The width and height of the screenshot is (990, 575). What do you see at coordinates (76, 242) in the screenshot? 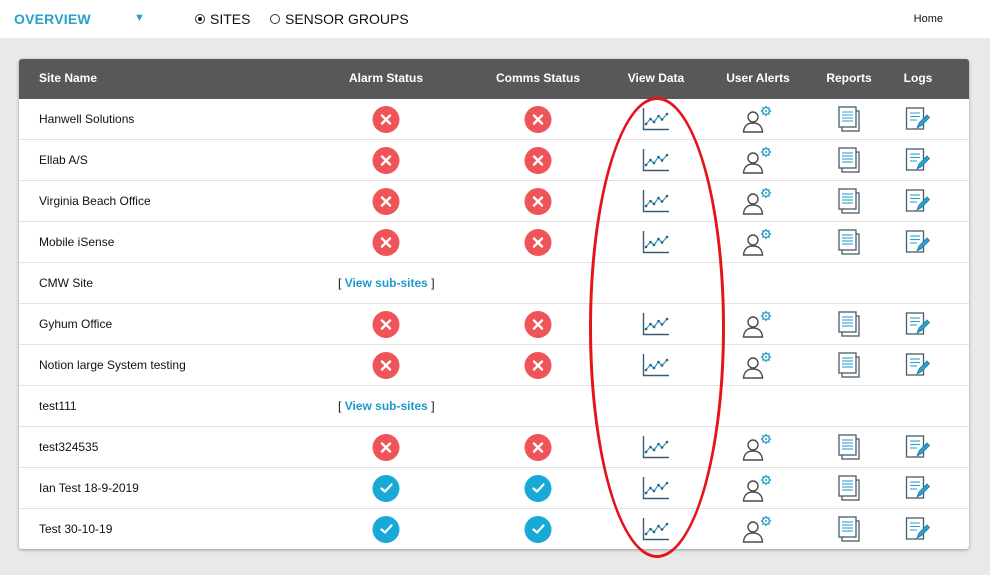
I see `site-name: Mobile iSense` at bounding box center [76, 242].